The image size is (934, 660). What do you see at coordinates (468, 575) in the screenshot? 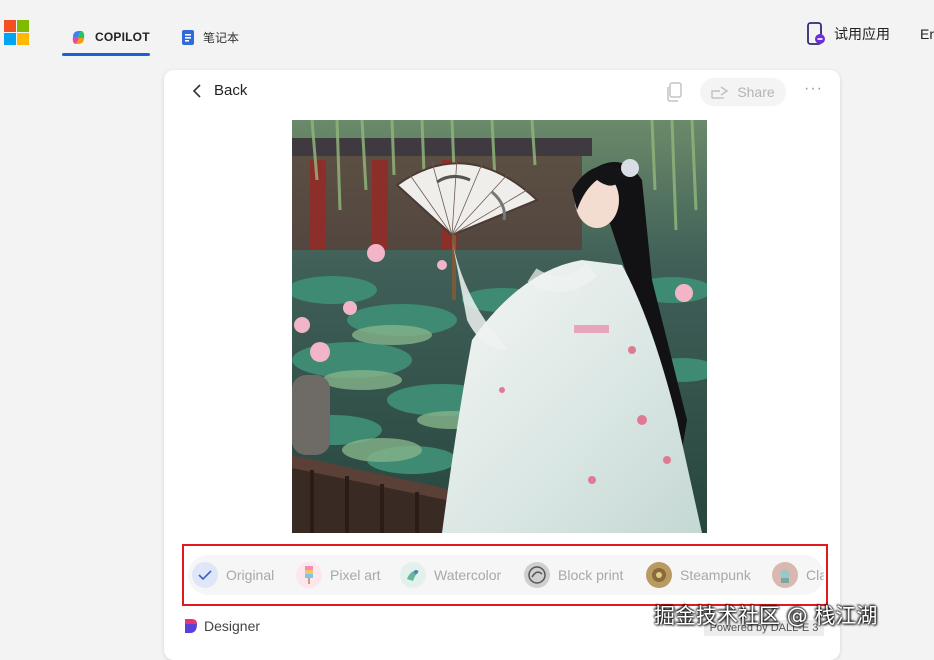
I see `style-label: Watercolor` at bounding box center [468, 575].